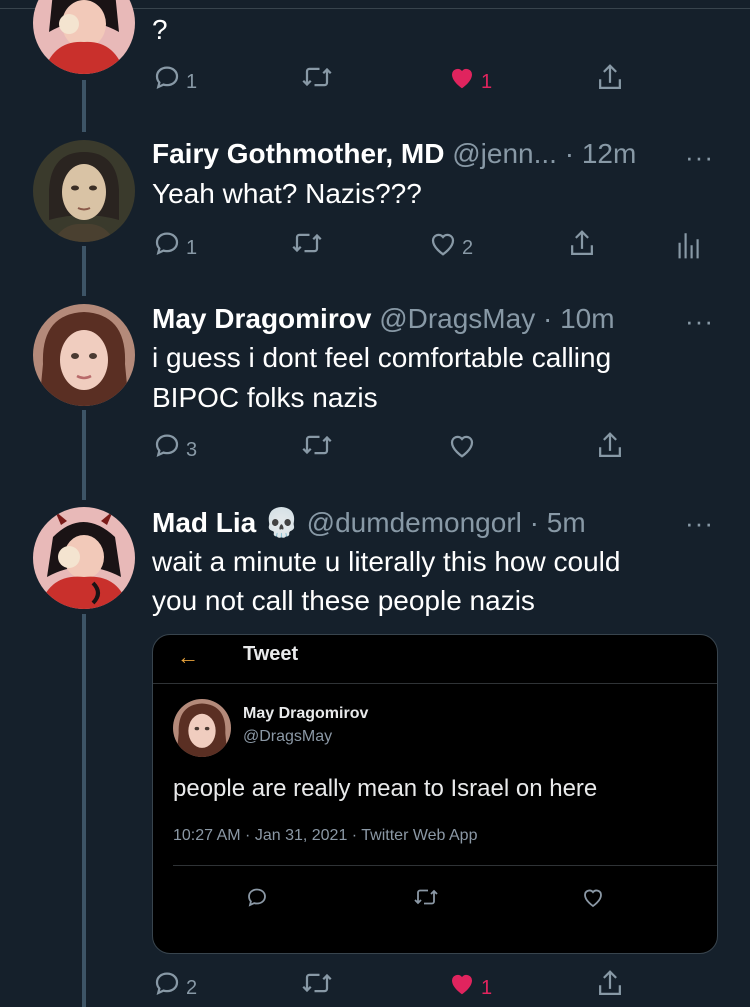  Describe the element at coordinates (84, 355) in the screenshot. I see `avatar-may-dragomirov` at that location.